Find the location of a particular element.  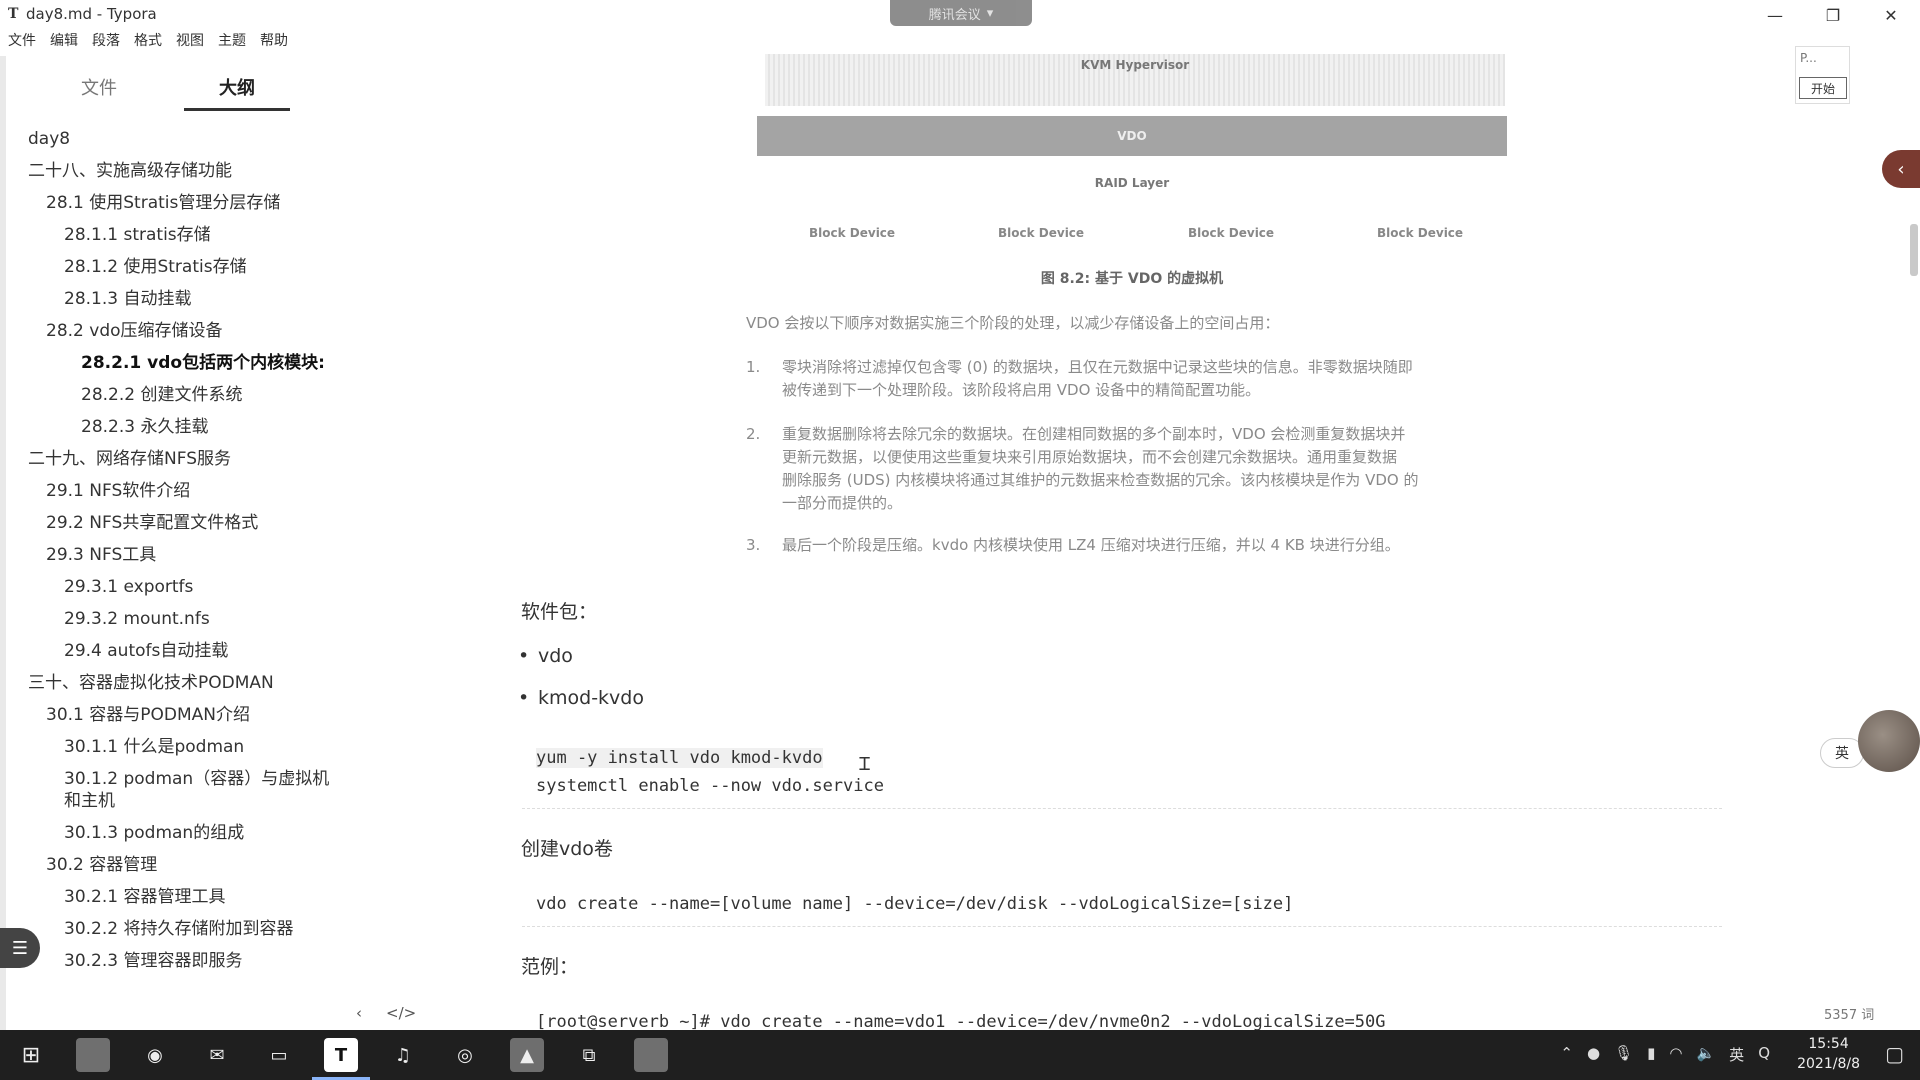

figure-raid-layer: RAID Layer is located at coordinates (1132, 183).